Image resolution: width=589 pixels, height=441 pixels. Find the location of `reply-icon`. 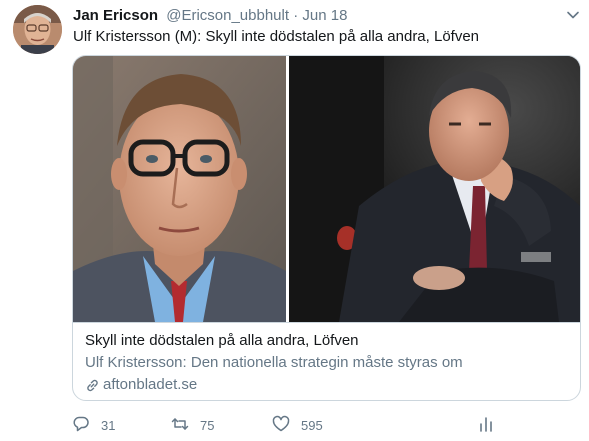

reply-icon is located at coordinates (81, 425).